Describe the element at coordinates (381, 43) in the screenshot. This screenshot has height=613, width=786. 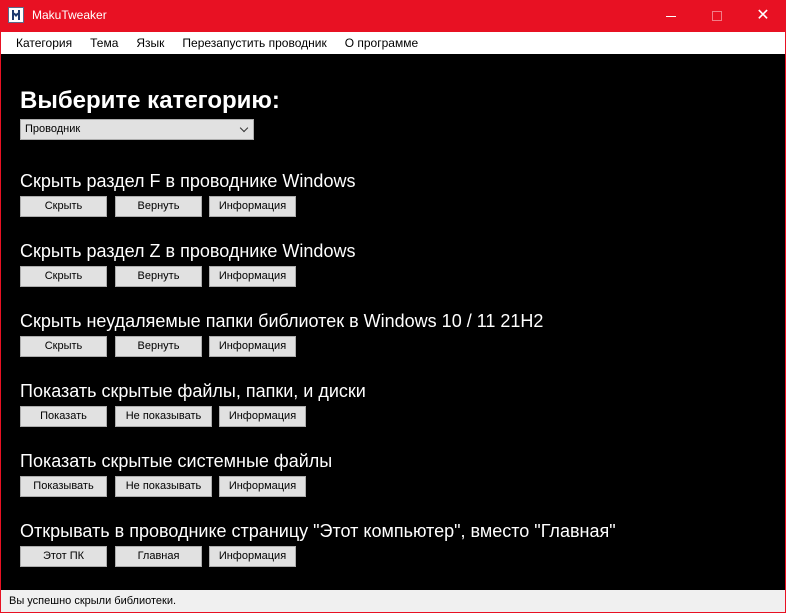
I see `menu-item-about: О программе` at that location.